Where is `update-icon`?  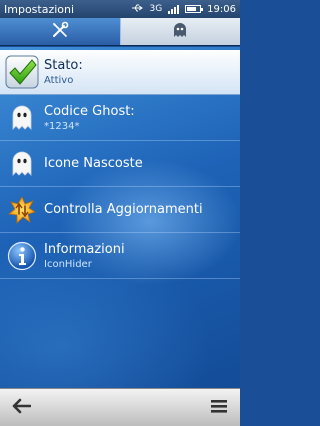 update-icon is located at coordinates (22, 210).